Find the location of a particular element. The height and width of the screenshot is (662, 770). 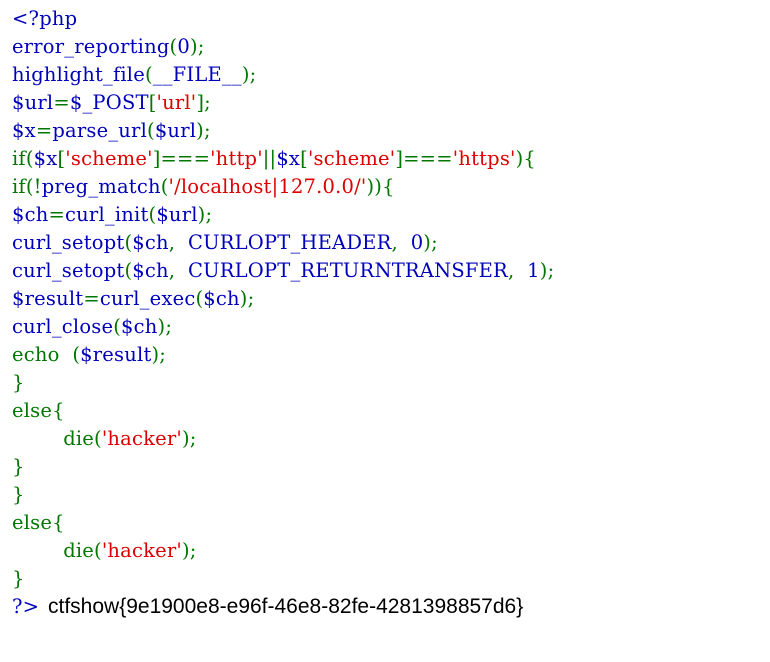

code-line: if(!preg_match('/localhost|127.0.0/')){ is located at coordinates (283, 187).